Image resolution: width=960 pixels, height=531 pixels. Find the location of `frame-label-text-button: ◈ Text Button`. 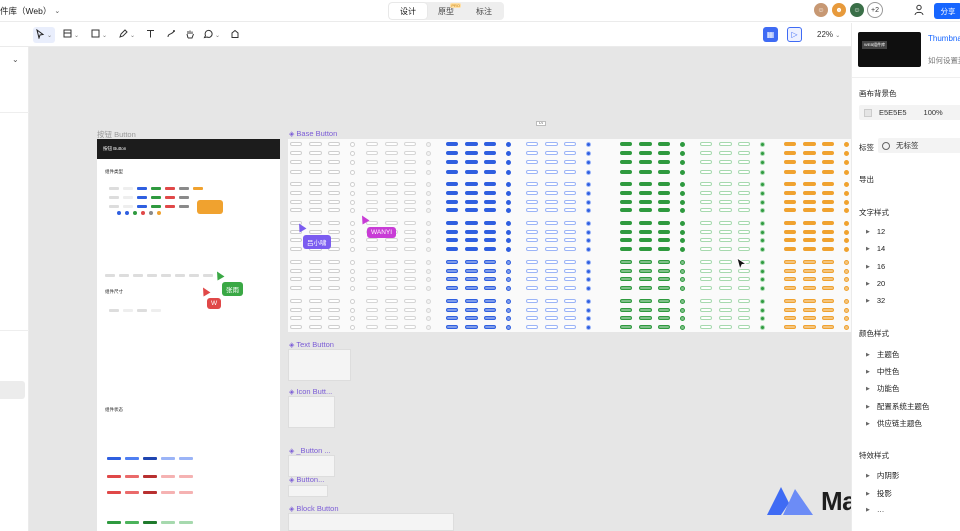

frame-label-text-button: ◈ Text Button is located at coordinates (311, 344).